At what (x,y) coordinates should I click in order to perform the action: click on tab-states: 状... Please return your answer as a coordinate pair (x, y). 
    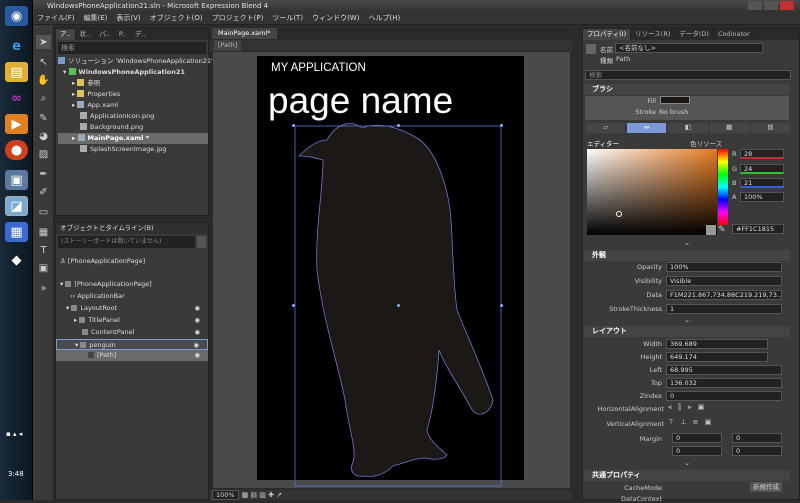
    Looking at the image, I should click on (86, 34).